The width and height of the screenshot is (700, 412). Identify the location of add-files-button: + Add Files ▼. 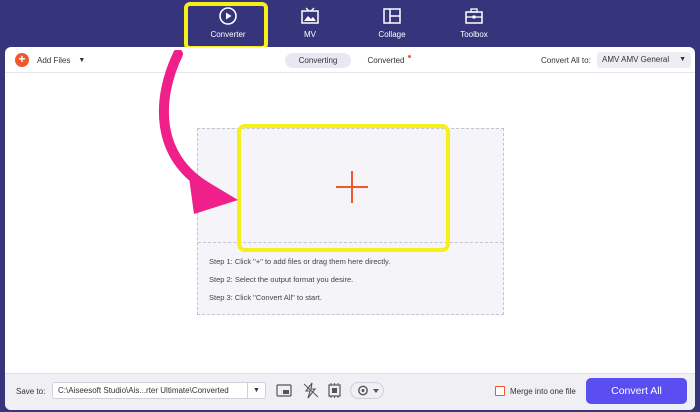
(50, 60).